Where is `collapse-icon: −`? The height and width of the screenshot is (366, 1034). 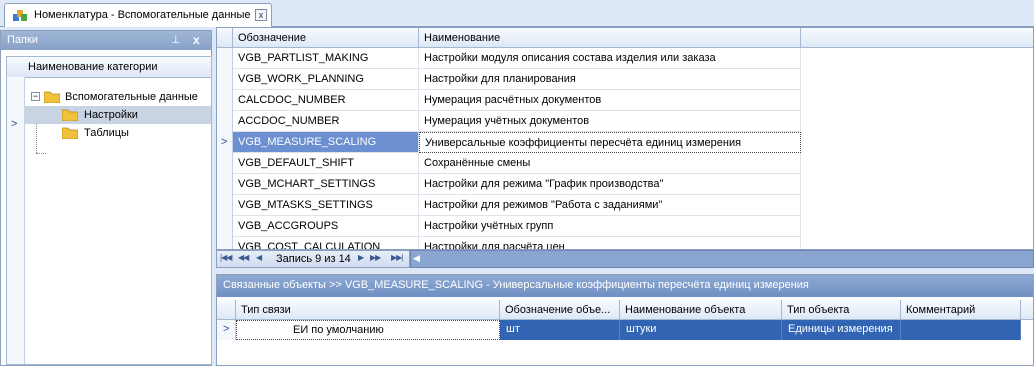
collapse-icon: − is located at coordinates (35, 96).